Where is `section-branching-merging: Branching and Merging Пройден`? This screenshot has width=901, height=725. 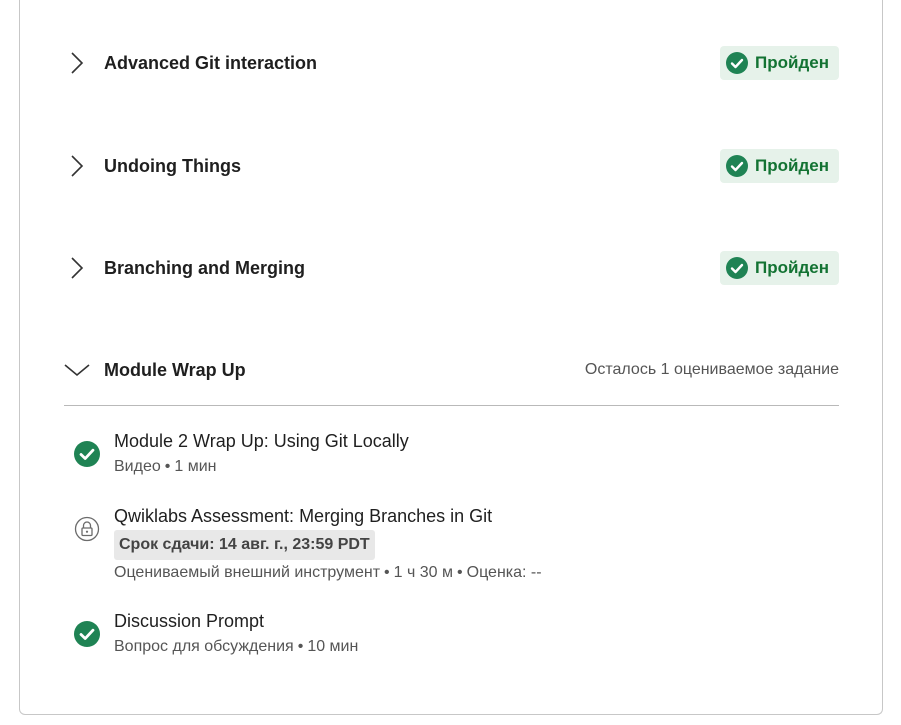 section-branching-merging: Branching and Merging Пройден is located at coordinates (451, 268).